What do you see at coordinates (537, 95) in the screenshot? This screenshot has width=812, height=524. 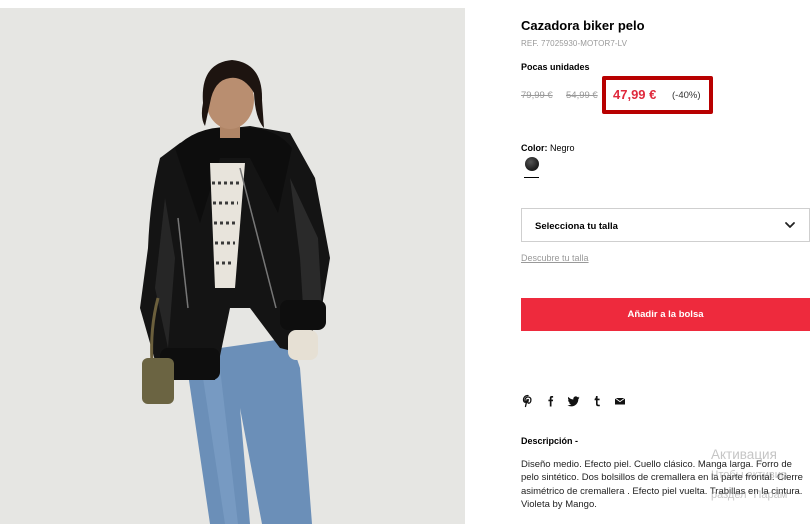 I see `original-price: 79,99 €` at bounding box center [537, 95].